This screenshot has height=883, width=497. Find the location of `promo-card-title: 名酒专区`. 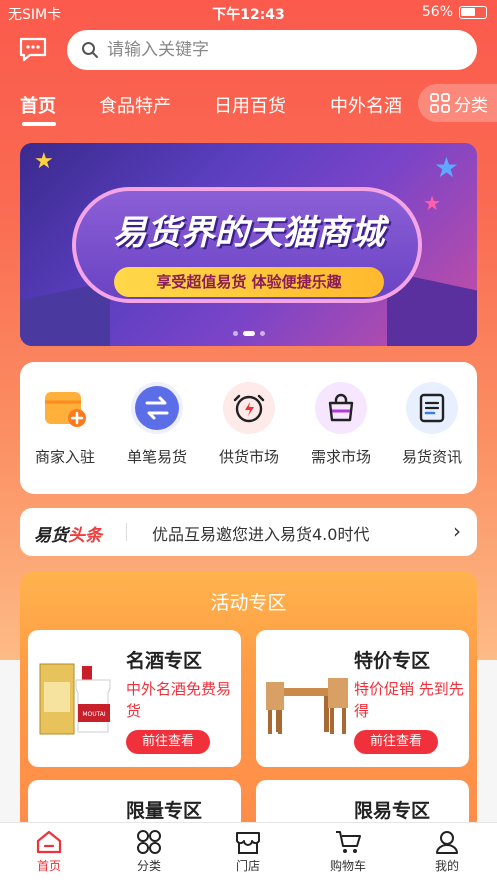

promo-card-title: 名酒专区 is located at coordinates (164, 661).